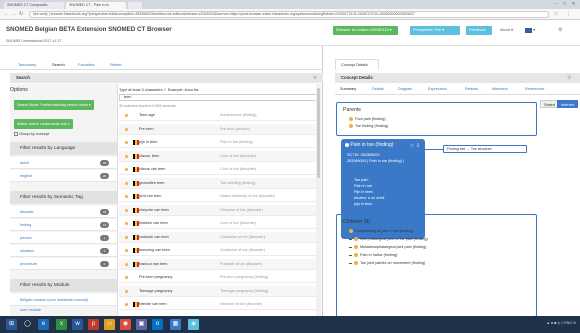  Describe the element at coordinates (318, 200) in the screenshot. I see `results-scrollbar` at that location.